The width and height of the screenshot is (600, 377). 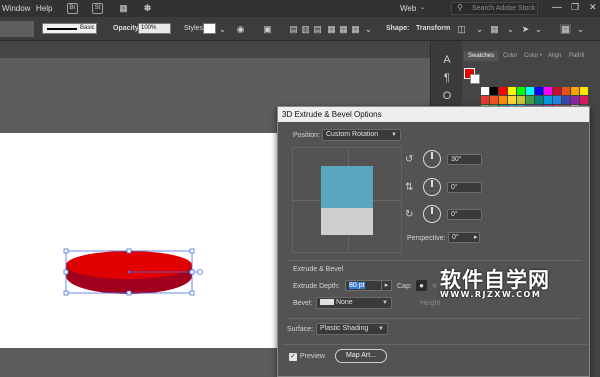 I want to click on transform-again-icon: ▣, so click(x=267, y=29).